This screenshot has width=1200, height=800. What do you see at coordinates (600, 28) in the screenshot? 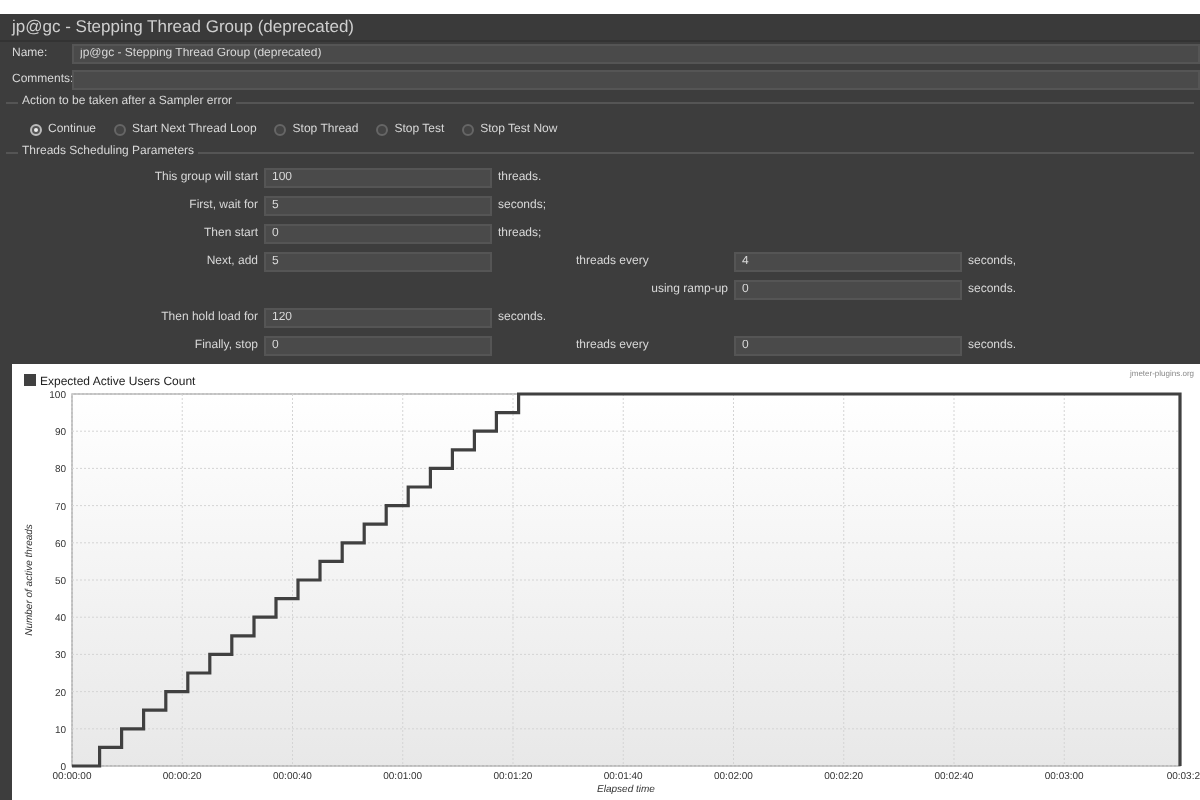
I see `window-title: jp@gc - Stepping Thread Group (deprecated)` at bounding box center [600, 28].